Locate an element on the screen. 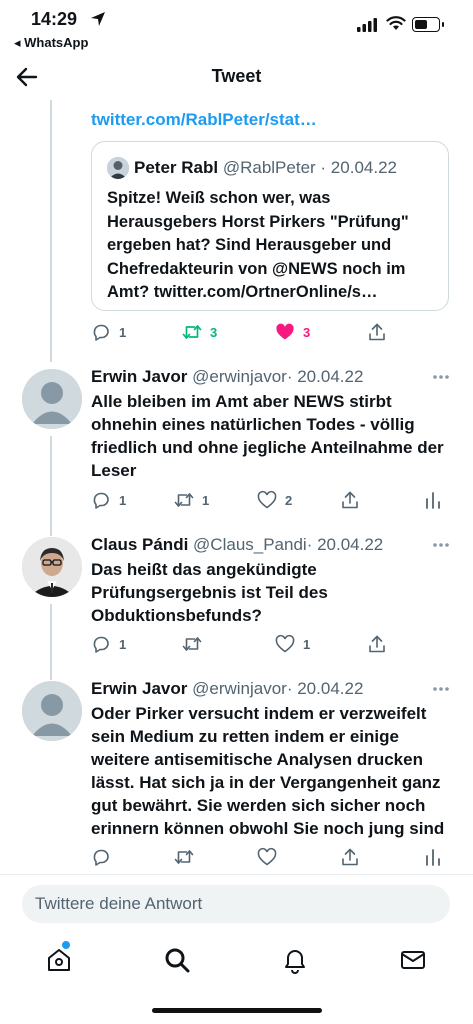  retweet-count: 1 is located at coordinates (206, 500).